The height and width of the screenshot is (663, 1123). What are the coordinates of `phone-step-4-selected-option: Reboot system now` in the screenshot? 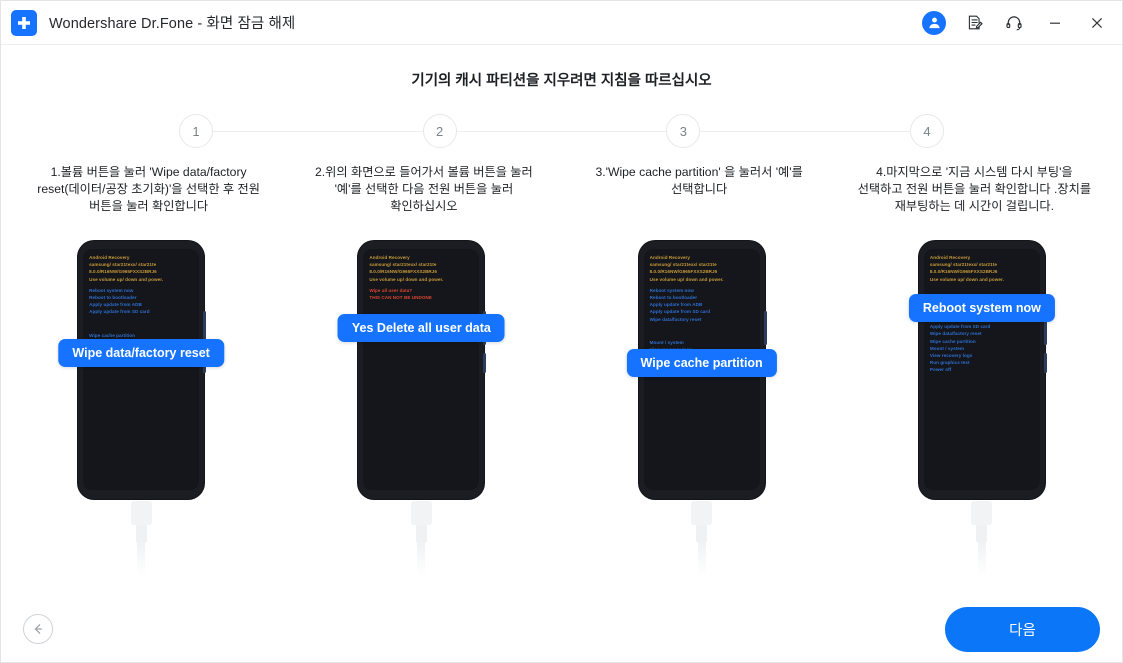 It's located at (981, 308).